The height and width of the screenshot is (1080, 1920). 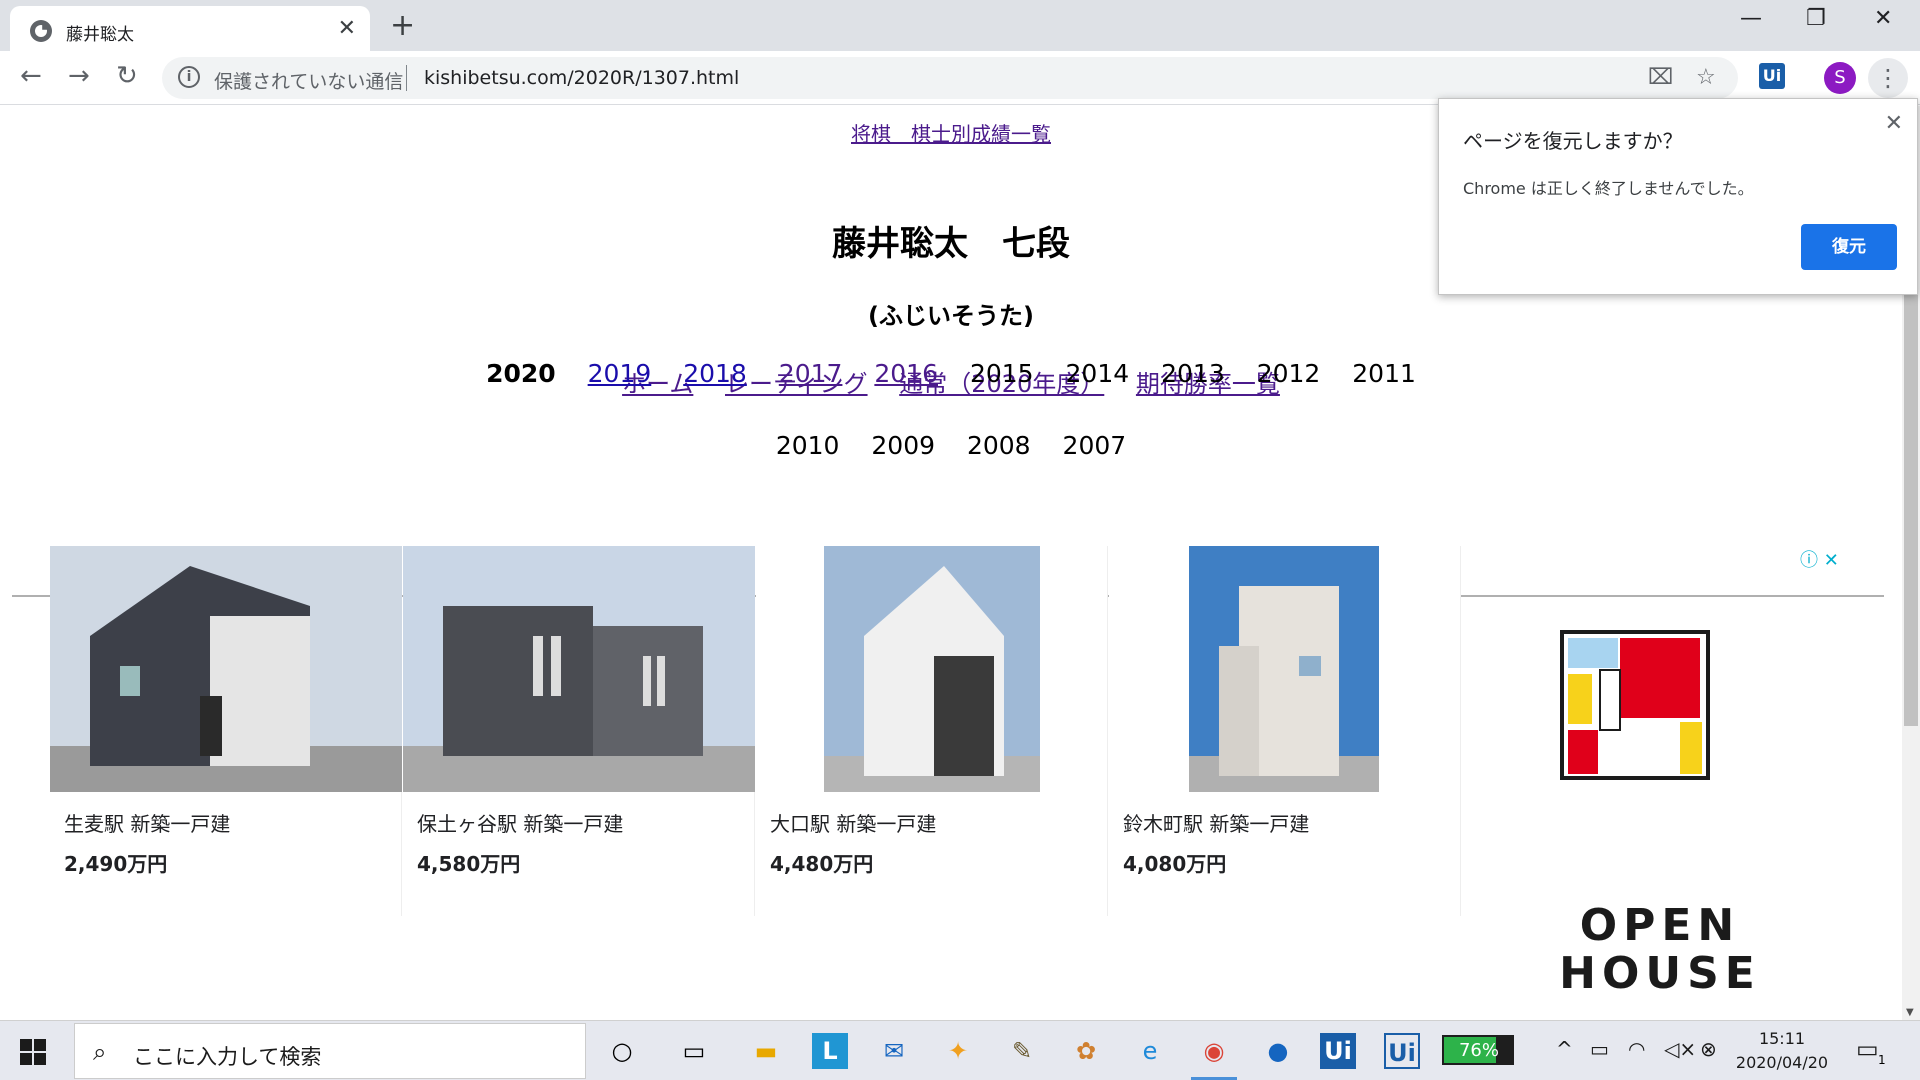 I want to click on cortana-icon: ○, so click(x=622, y=1051).